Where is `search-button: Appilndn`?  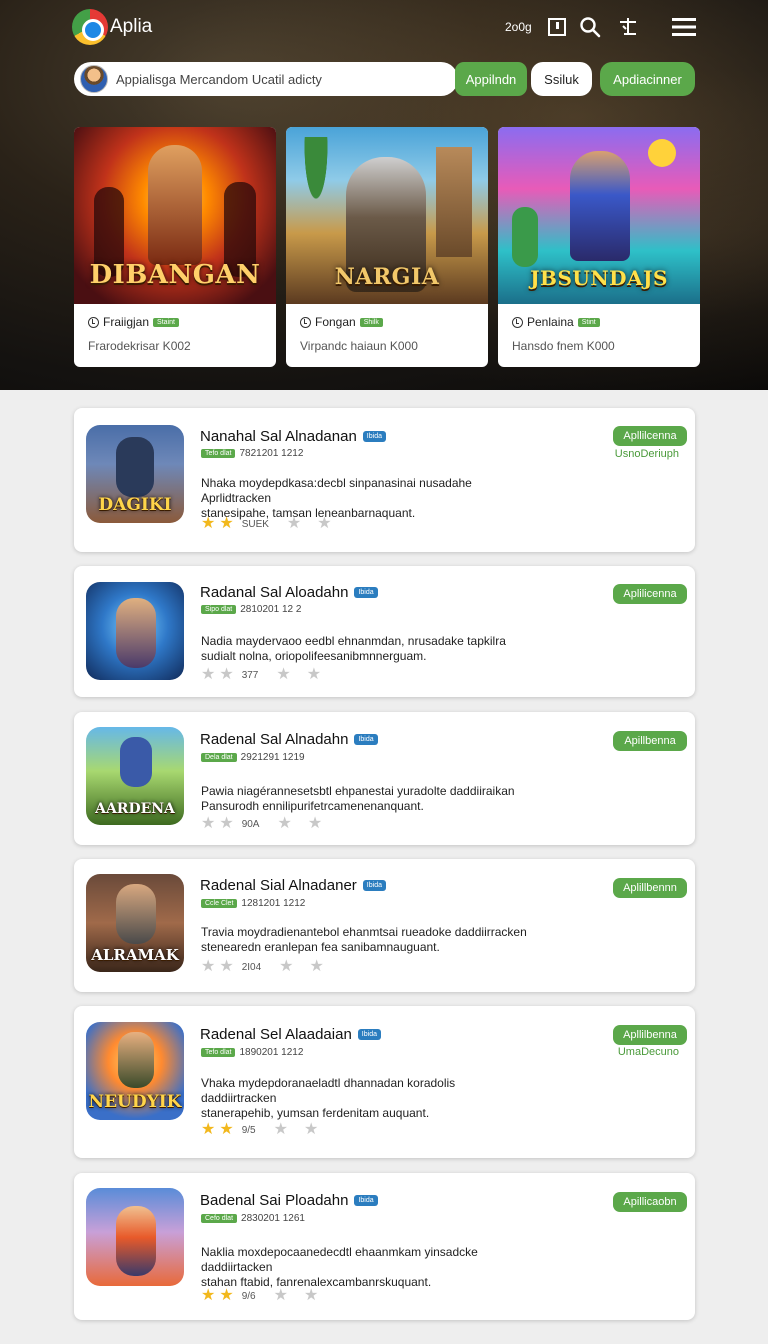 search-button: Appilndn is located at coordinates (491, 79).